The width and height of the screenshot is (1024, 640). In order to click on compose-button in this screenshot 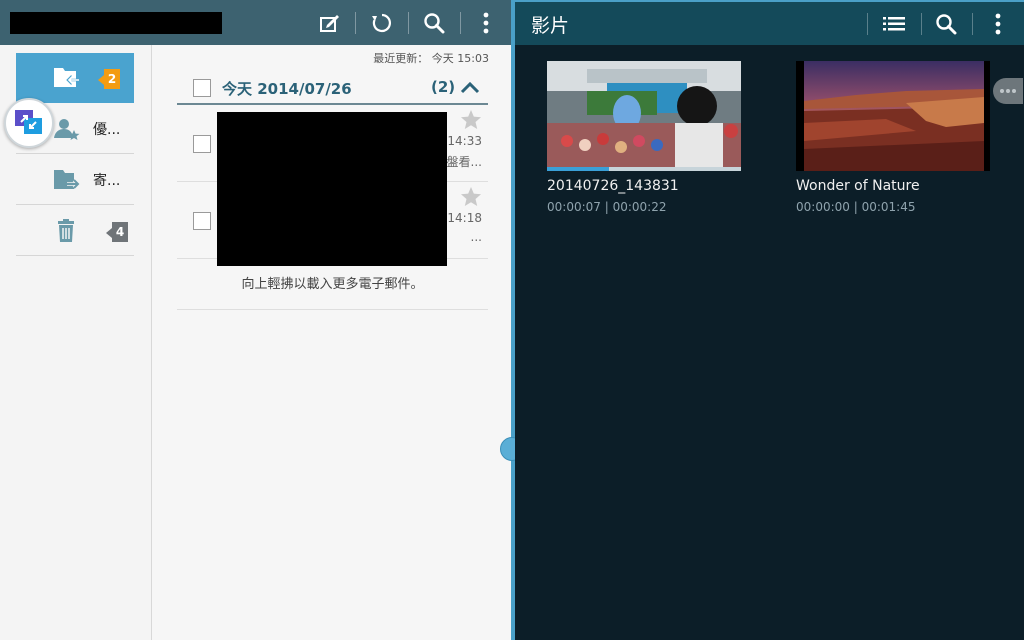, I will do `click(330, 22)`.